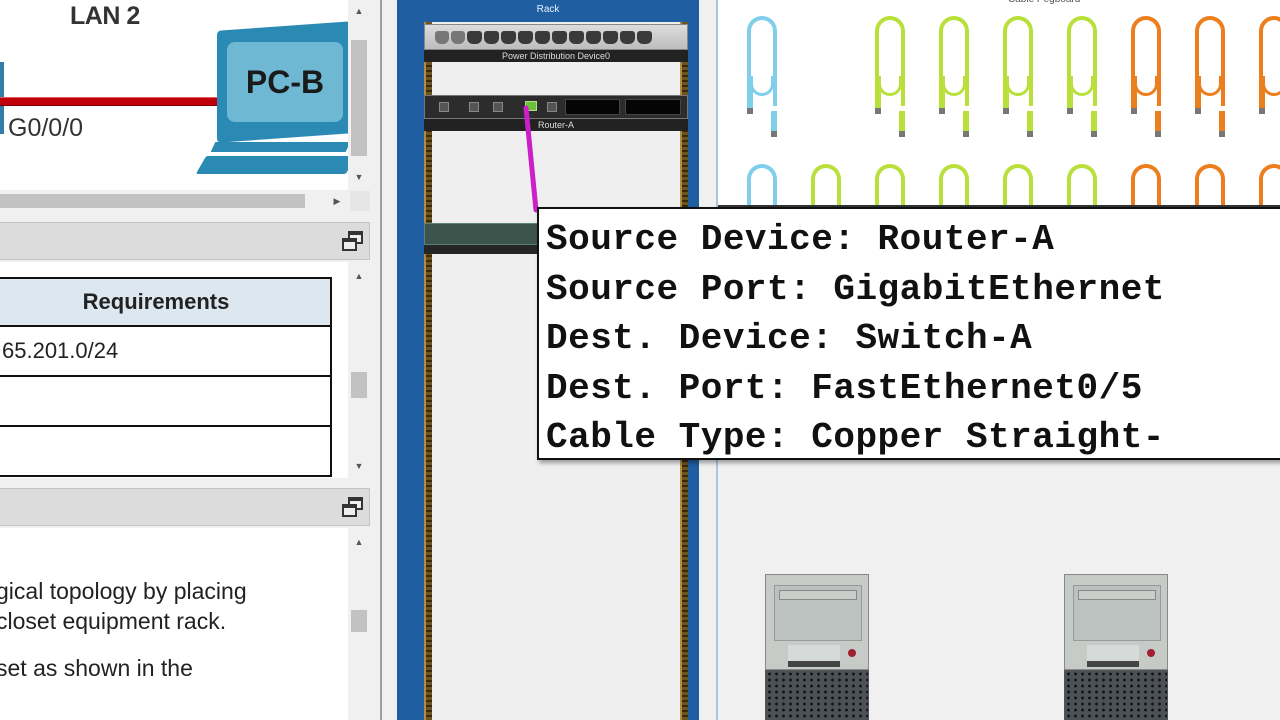 The width and height of the screenshot is (1280, 720). Describe the element at coordinates (105, 16) in the screenshot. I see `lan-label: LAN 2` at that location.